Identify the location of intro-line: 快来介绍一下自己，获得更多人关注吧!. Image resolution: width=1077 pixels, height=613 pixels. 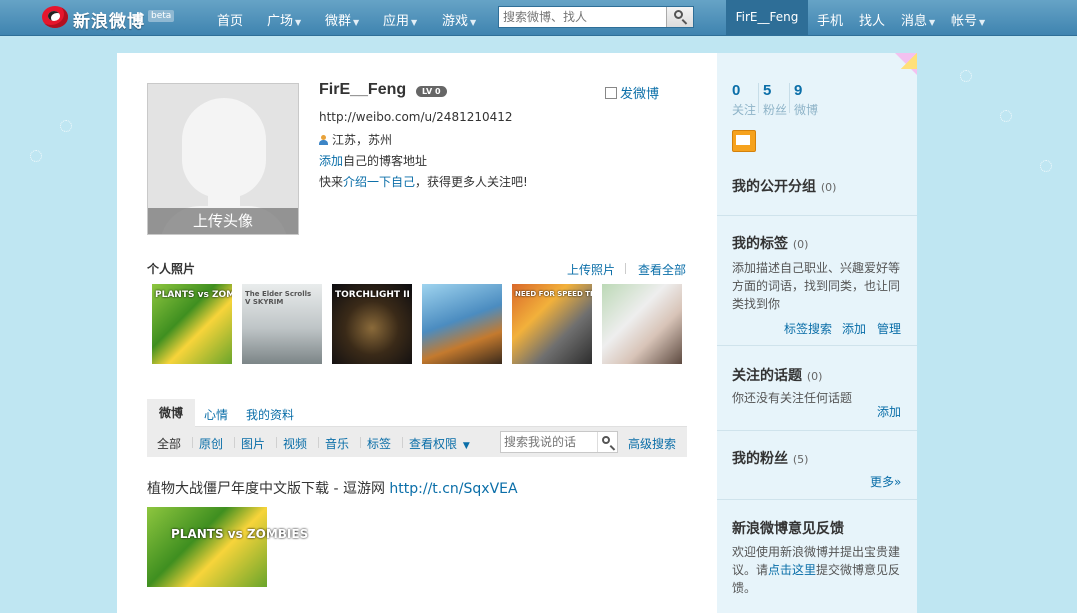
(423, 182).